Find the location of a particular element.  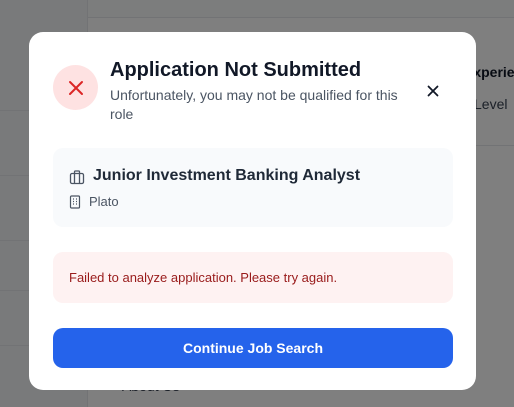

close-icon is located at coordinates (433, 91).